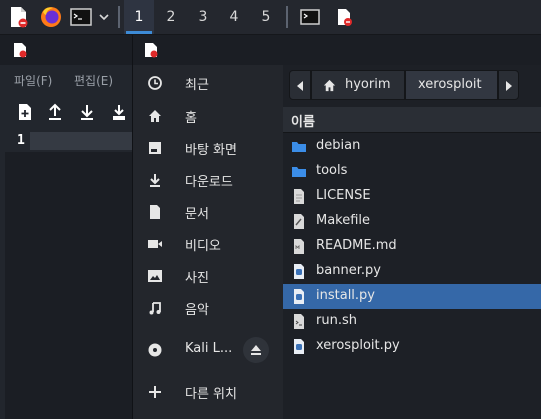  Describe the element at coordinates (343, 195) in the screenshot. I see `file-name: LICENSE` at that location.